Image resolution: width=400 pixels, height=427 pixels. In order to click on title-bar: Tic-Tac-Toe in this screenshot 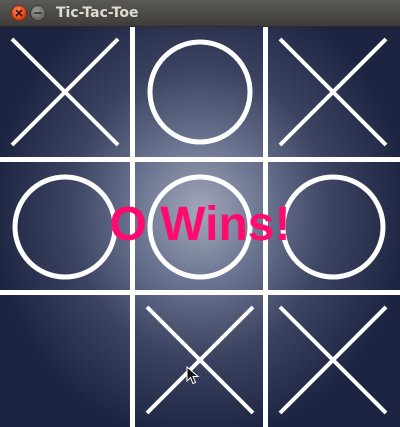, I will do `click(200, 13)`.